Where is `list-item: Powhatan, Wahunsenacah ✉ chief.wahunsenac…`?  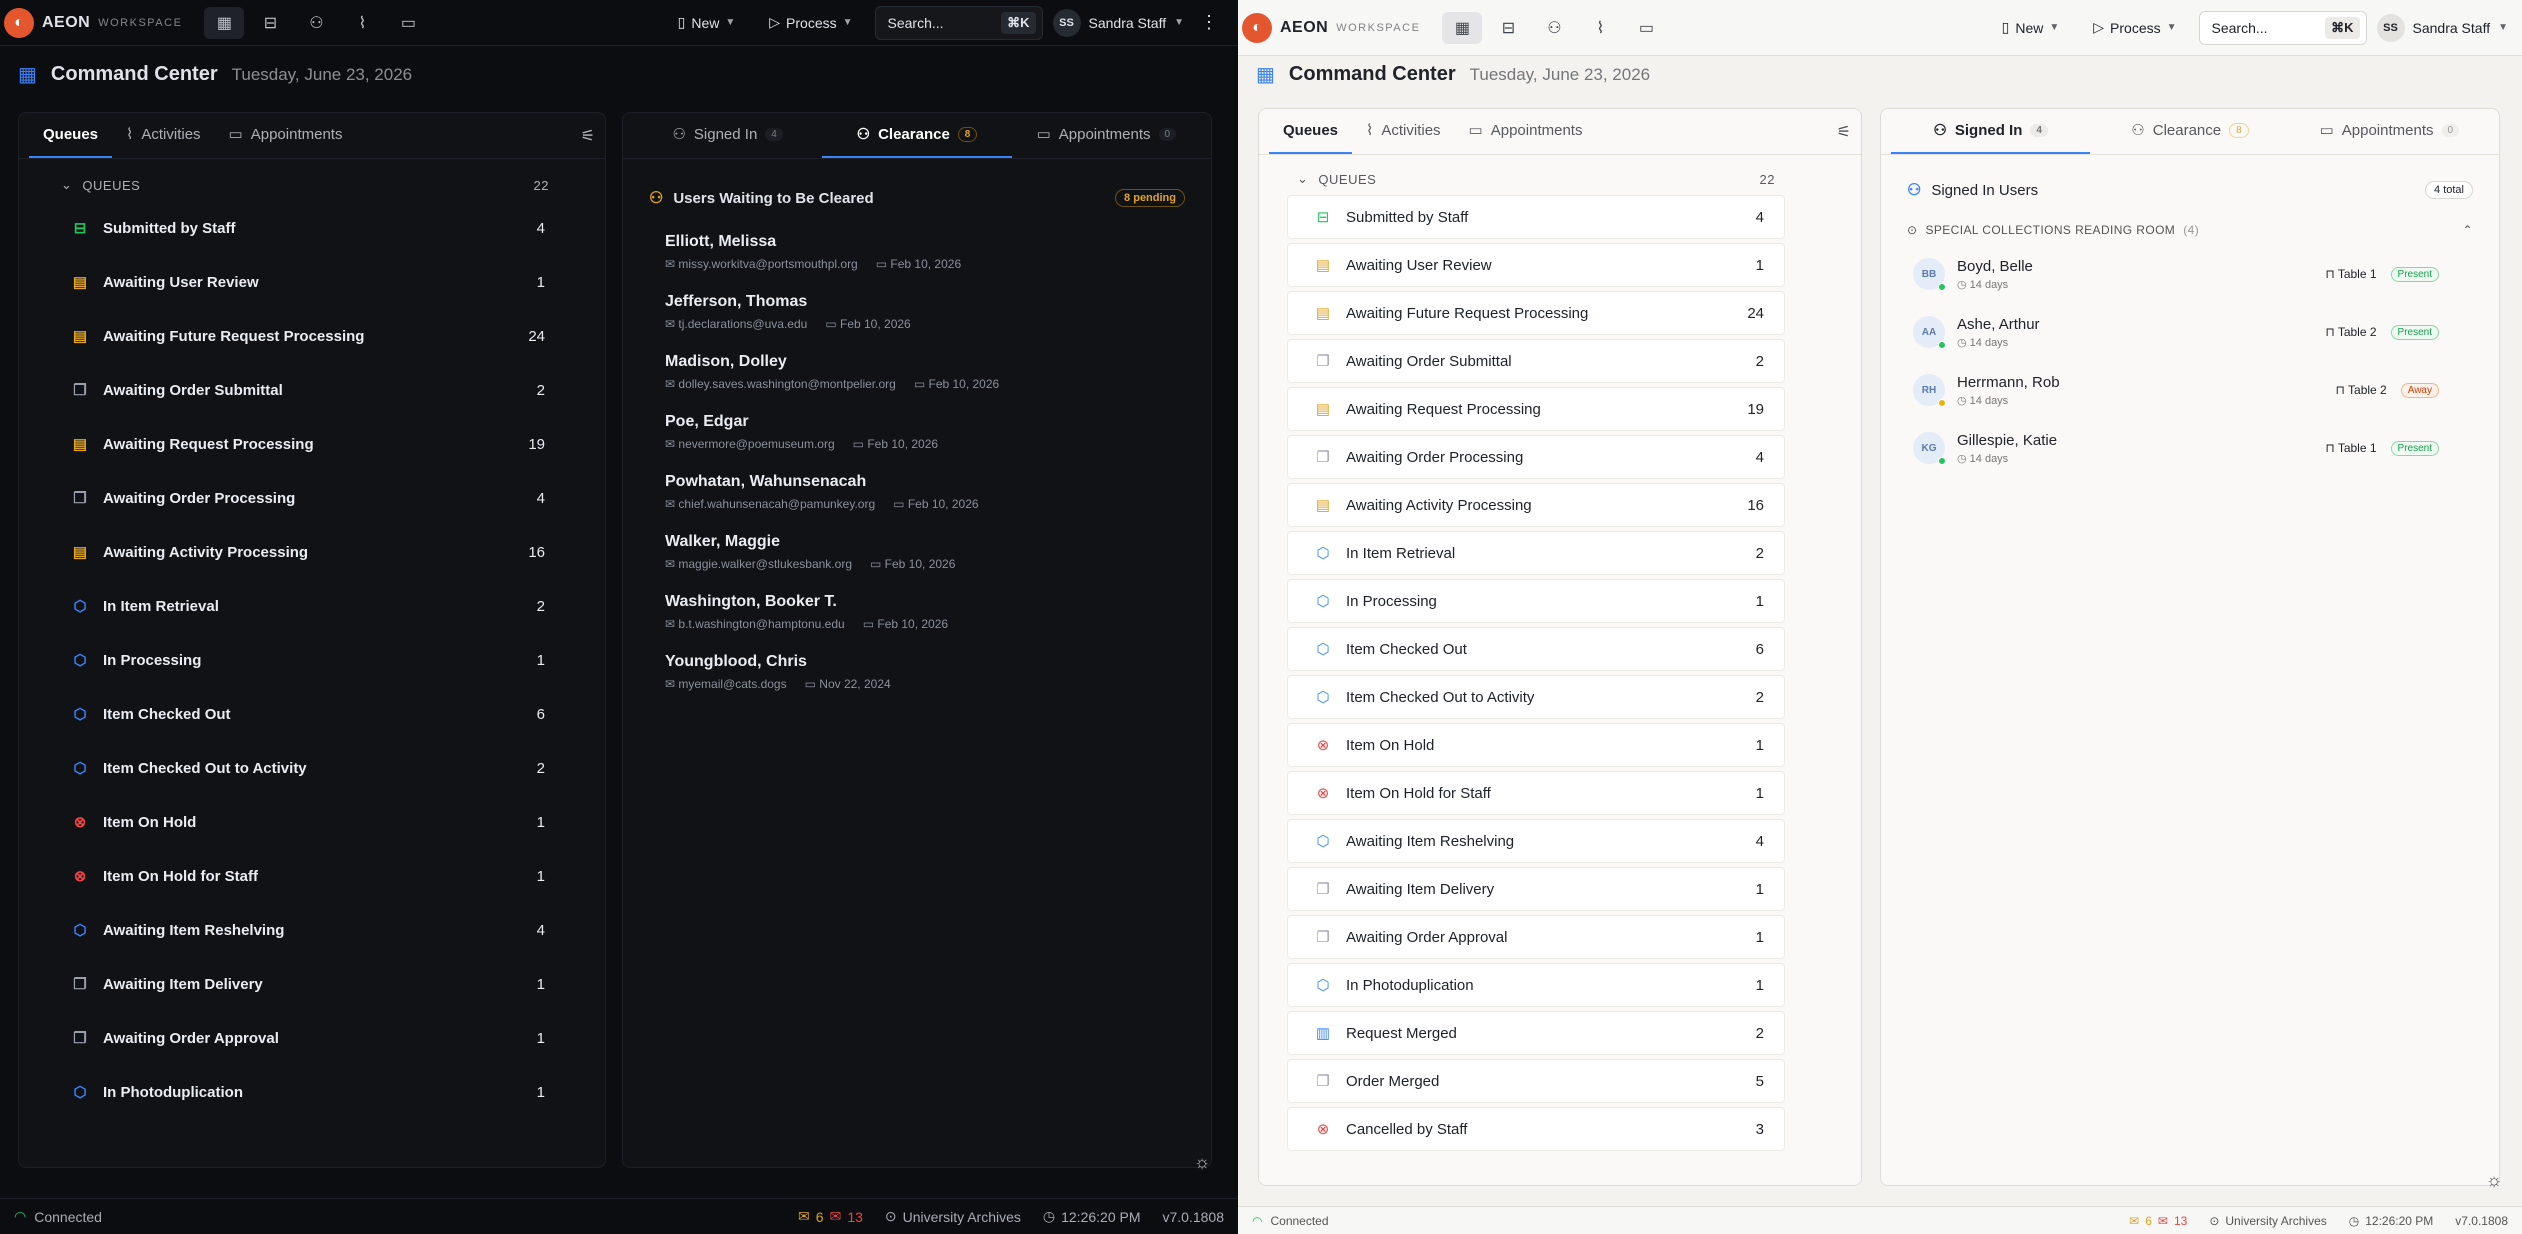
list-item: Powhatan, Wahunsenacah ✉ chief.wahunsenac… is located at coordinates (917, 493).